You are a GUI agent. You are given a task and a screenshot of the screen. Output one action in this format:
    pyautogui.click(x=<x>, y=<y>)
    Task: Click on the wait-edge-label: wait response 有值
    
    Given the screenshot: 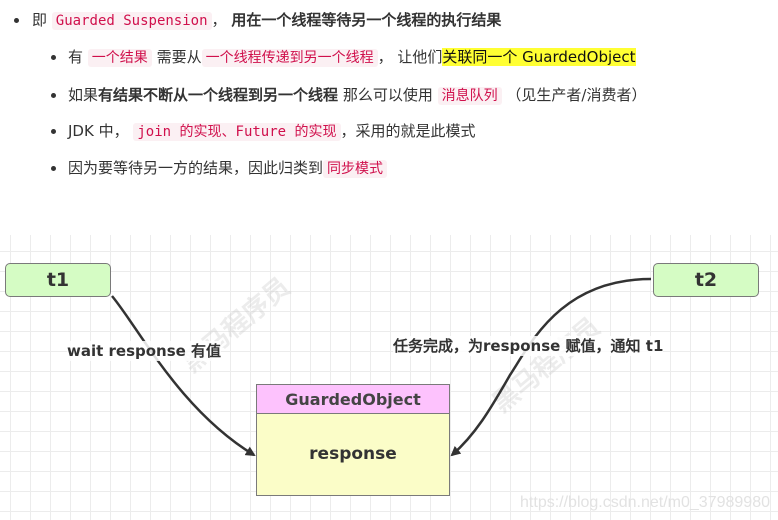 What is the action you would take?
    pyautogui.click(x=144, y=351)
    